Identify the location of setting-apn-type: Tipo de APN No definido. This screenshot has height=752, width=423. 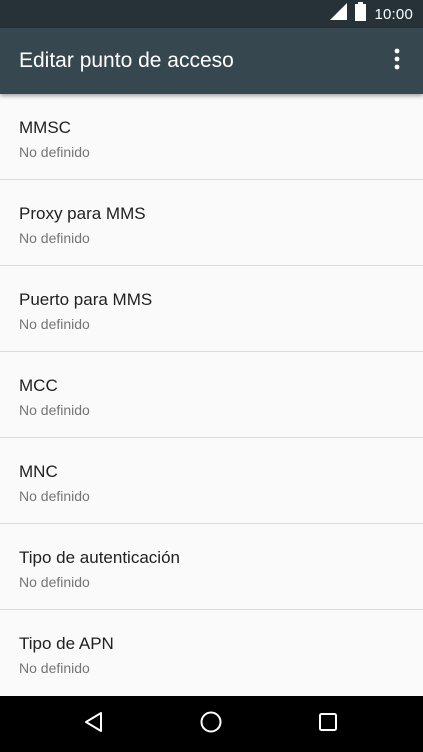
(211, 652).